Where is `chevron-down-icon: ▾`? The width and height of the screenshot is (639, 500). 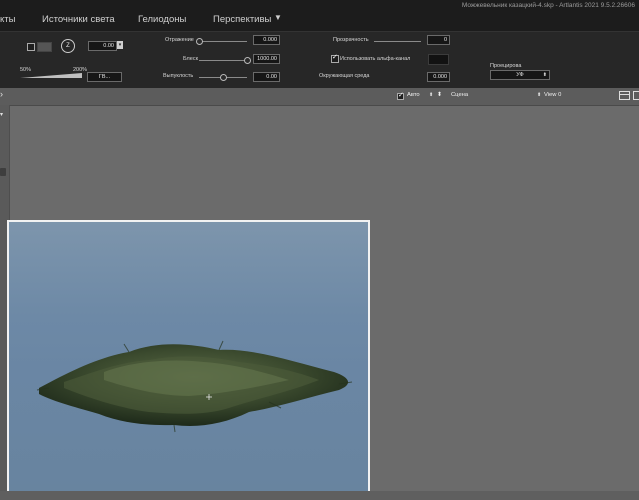
chevron-down-icon: ▾ is located at coordinates (1, 114).